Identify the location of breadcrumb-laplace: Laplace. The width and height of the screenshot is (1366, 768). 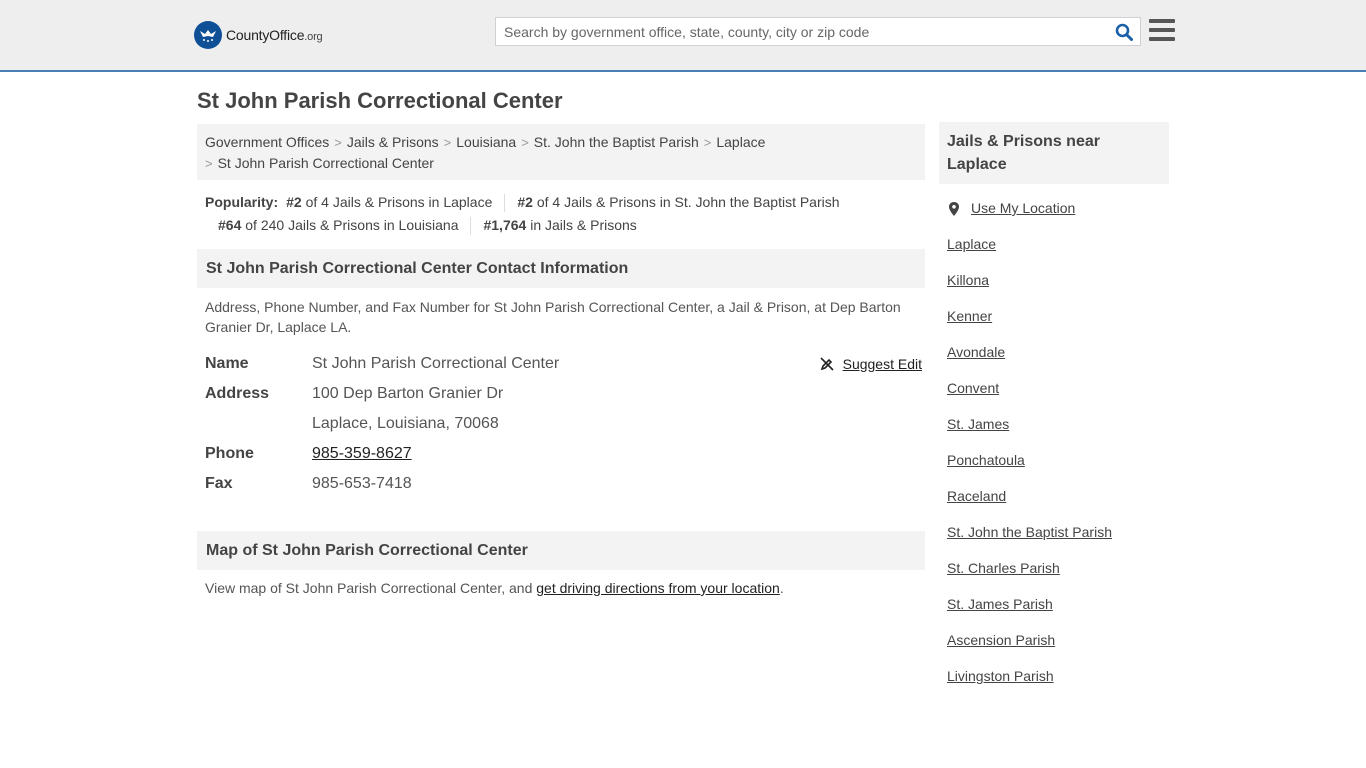
(740, 142).